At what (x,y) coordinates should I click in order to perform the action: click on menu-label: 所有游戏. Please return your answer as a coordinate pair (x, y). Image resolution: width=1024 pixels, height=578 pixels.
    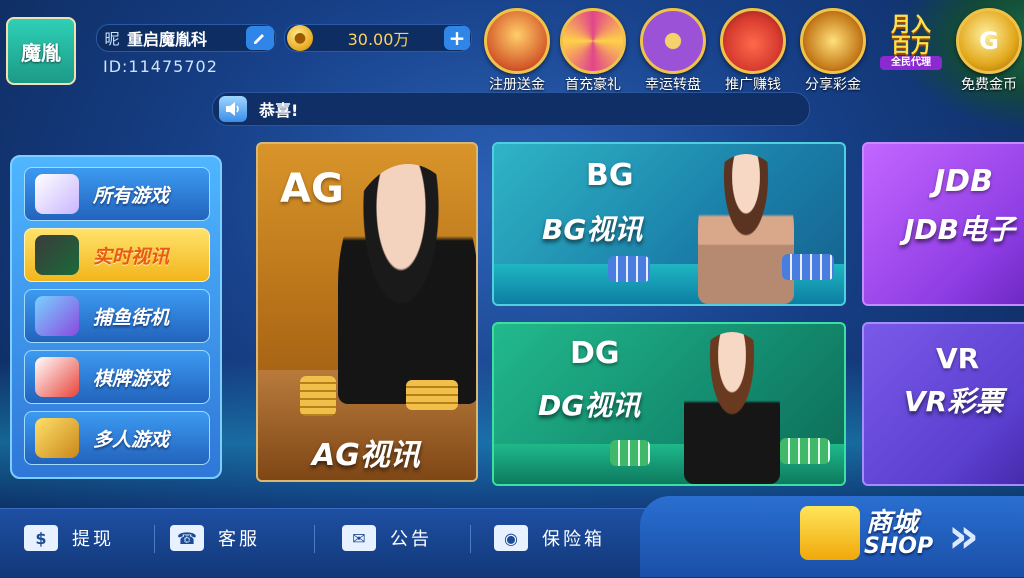
    Looking at the image, I should click on (131, 195).